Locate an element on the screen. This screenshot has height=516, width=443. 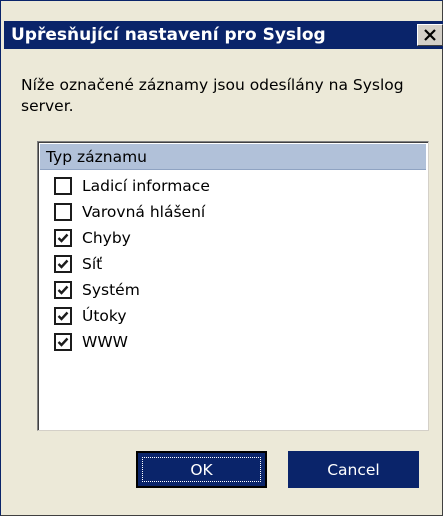
list-item-label: Útoky is located at coordinates (104, 316).